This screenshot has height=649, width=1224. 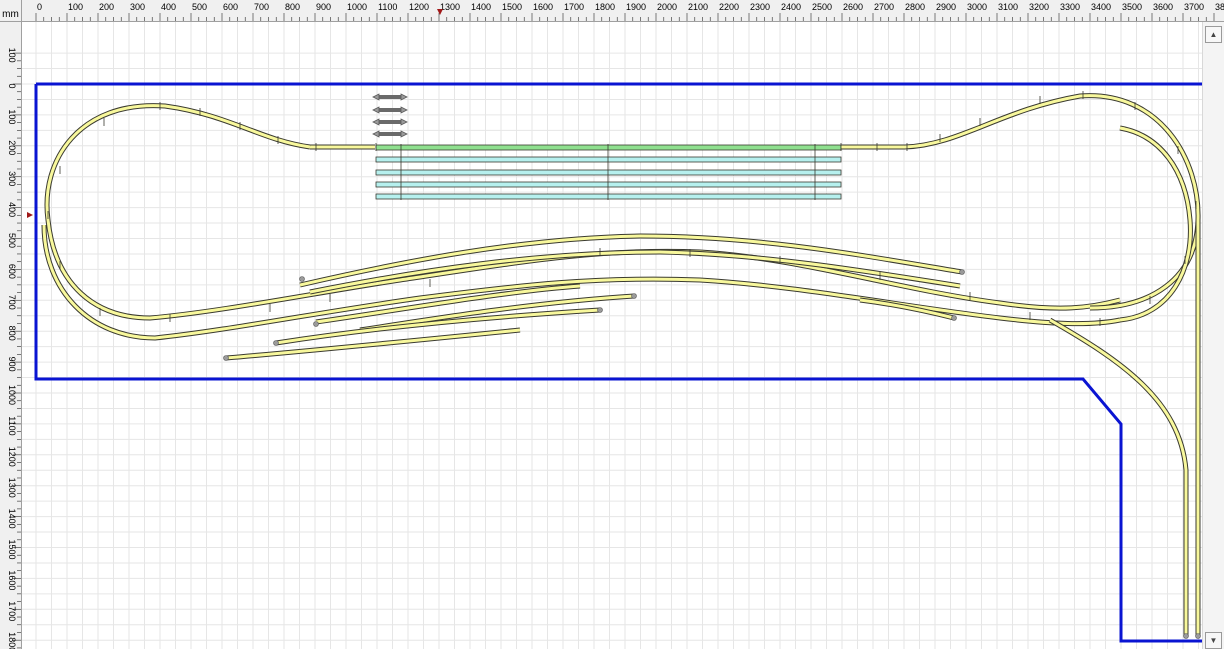 I want to click on chevron-down-icon: ▼, so click(x=1213, y=640).